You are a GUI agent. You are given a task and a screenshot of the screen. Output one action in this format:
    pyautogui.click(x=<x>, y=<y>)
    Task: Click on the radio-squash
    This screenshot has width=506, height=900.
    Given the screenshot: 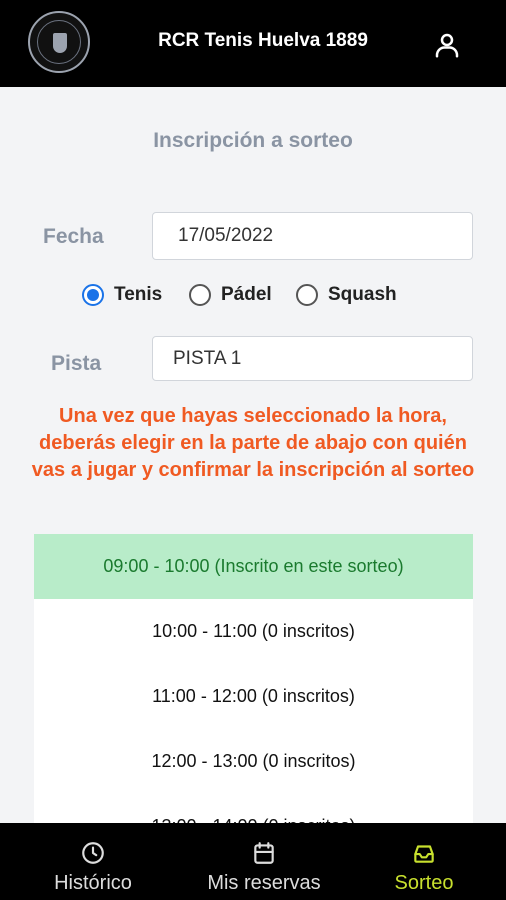 What is the action you would take?
    pyautogui.click(x=307, y=295)
    